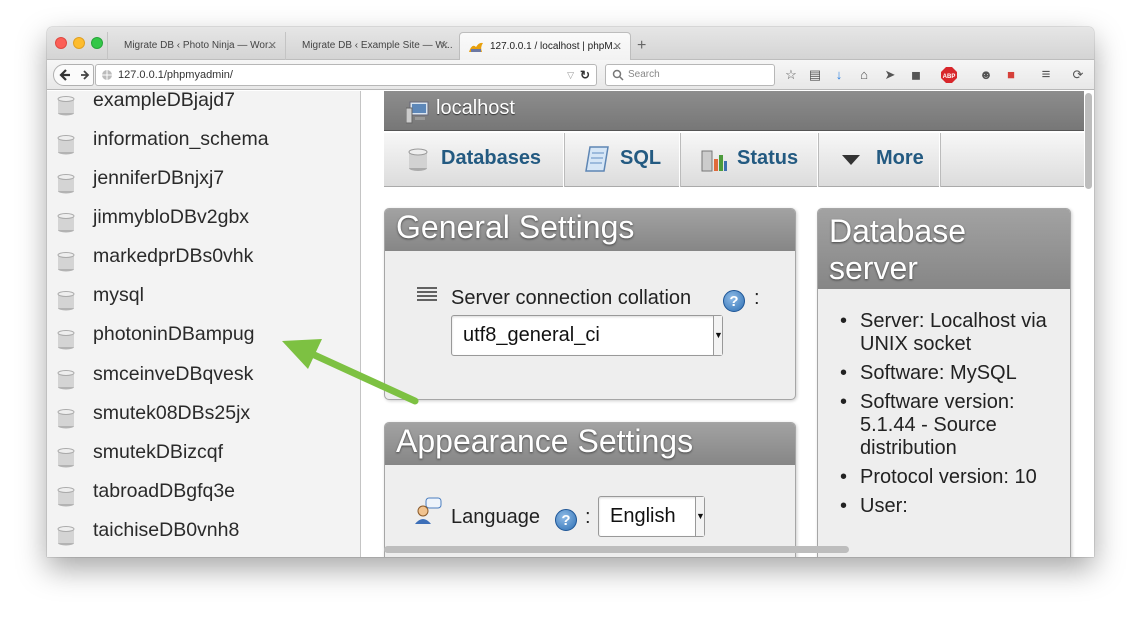  I want to click on annotation-arrow-icon, so click(350, 372).